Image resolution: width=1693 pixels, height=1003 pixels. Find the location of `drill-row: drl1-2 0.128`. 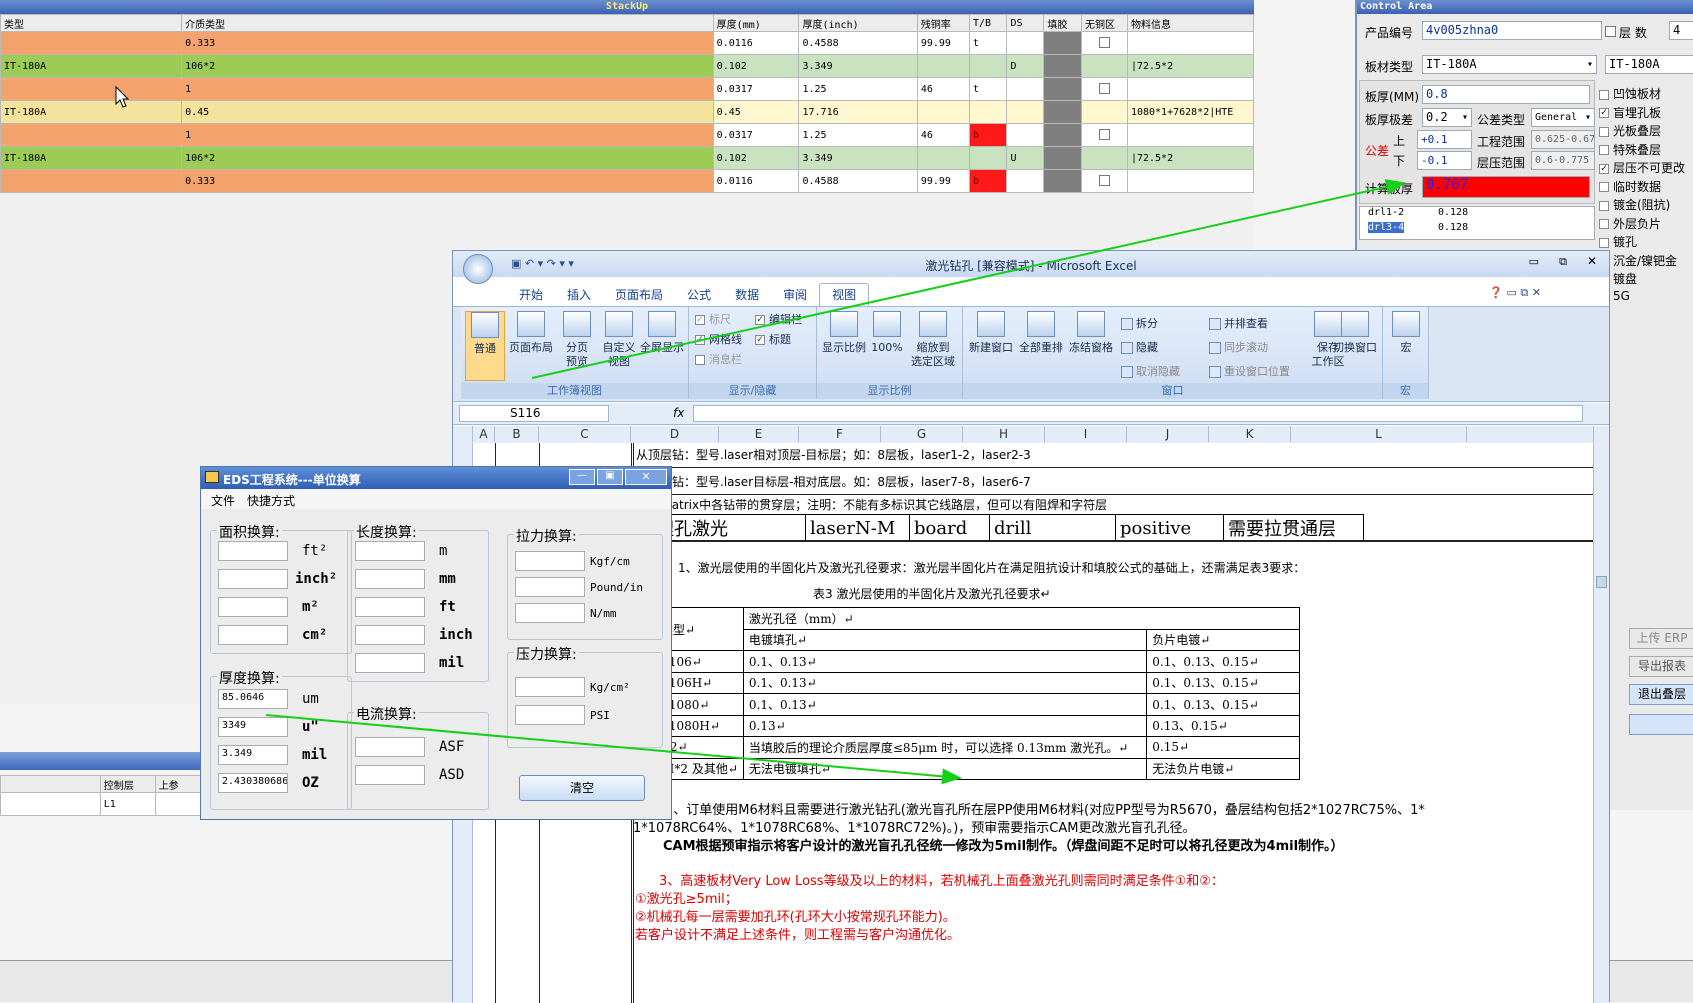

drill-row: drl1-2 0.128 is located at coordinates (1477, 214).